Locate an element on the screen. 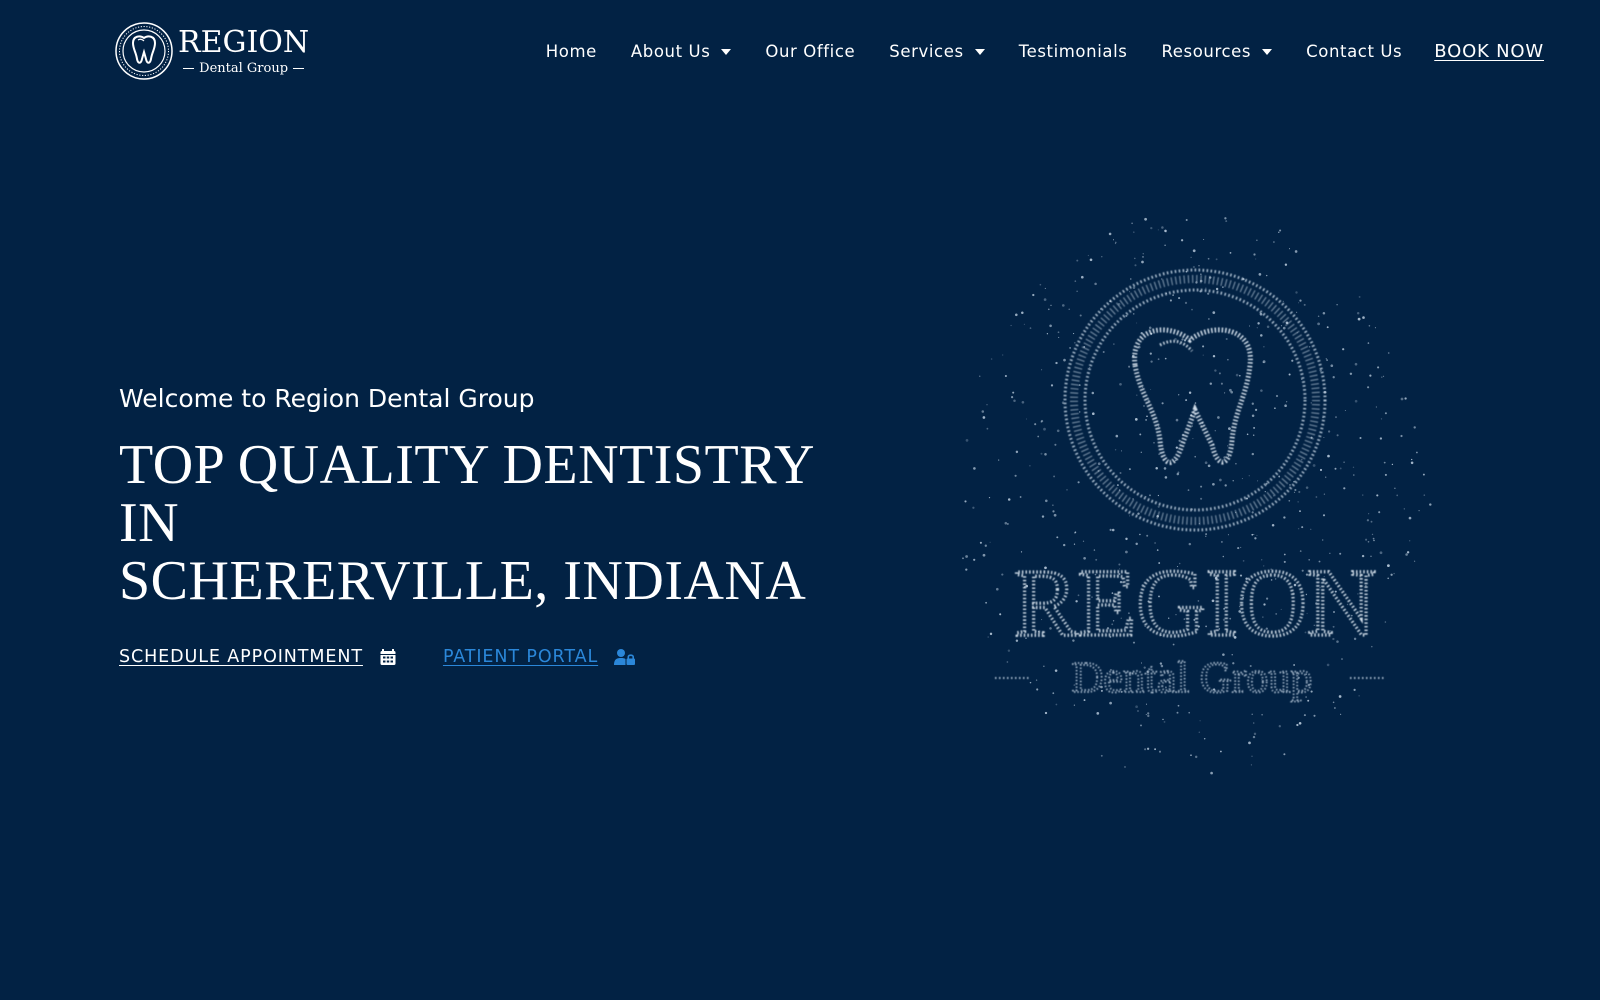  caret-down-icon is located at coordinates (1267, 51).